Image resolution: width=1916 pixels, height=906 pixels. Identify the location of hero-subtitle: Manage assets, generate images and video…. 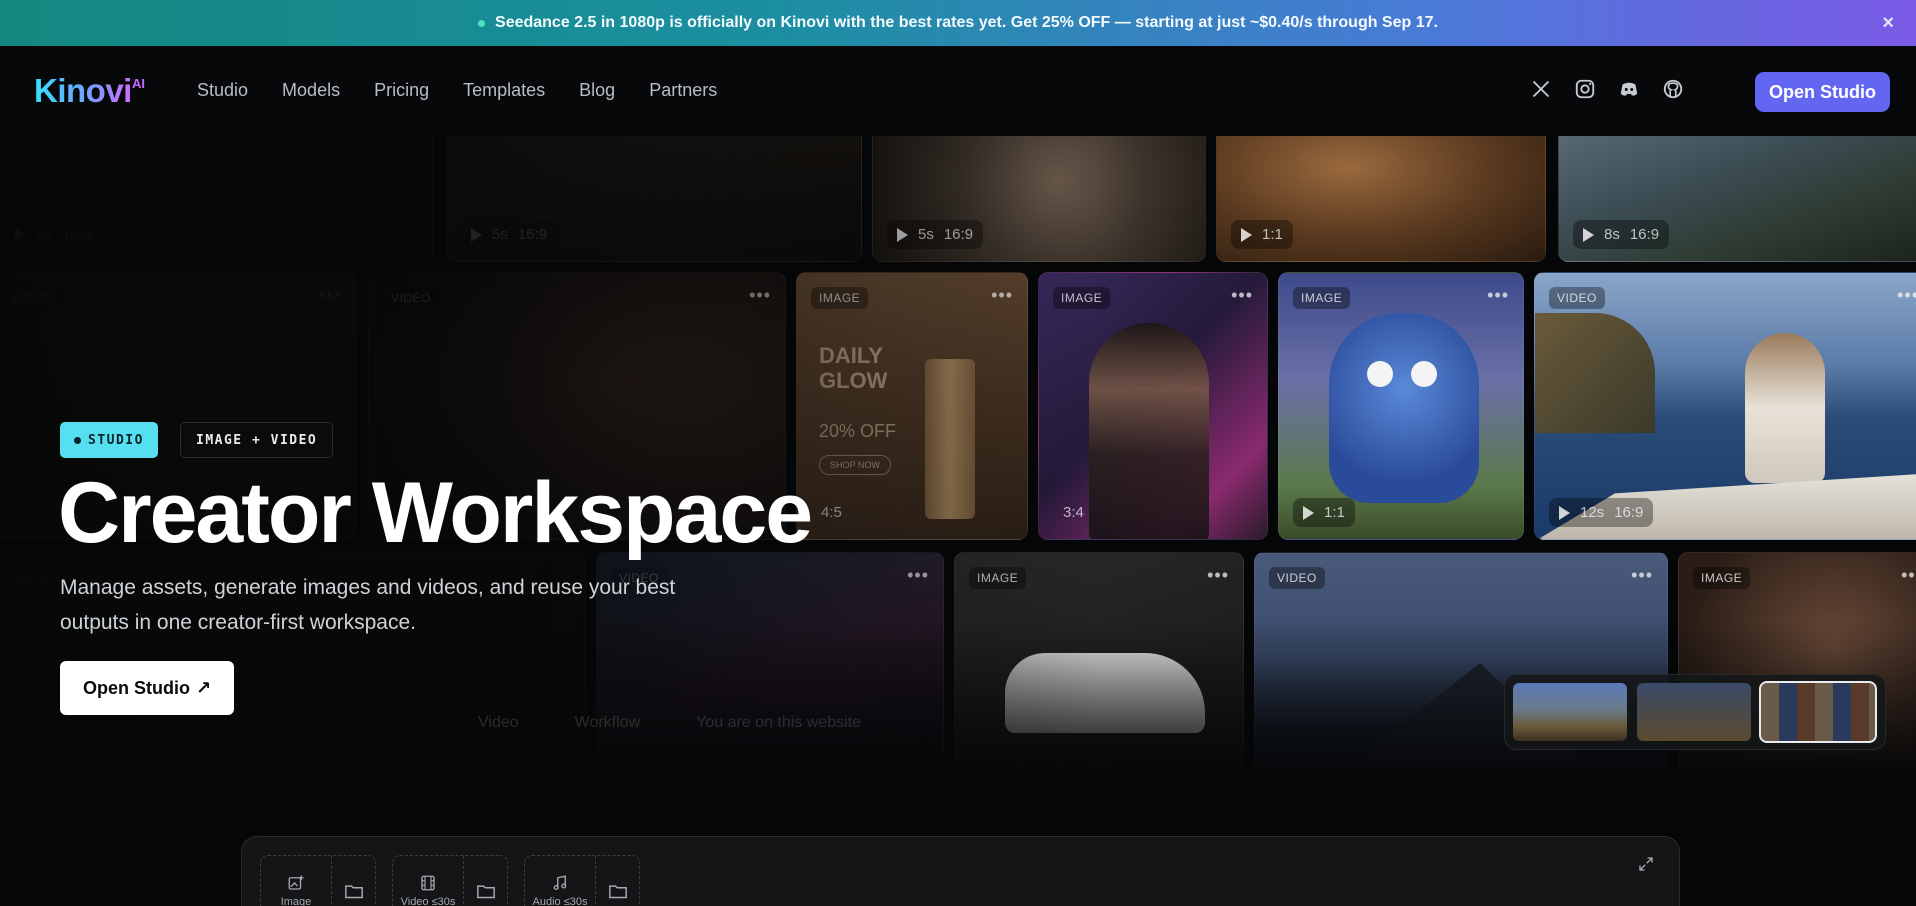
(368, 605).